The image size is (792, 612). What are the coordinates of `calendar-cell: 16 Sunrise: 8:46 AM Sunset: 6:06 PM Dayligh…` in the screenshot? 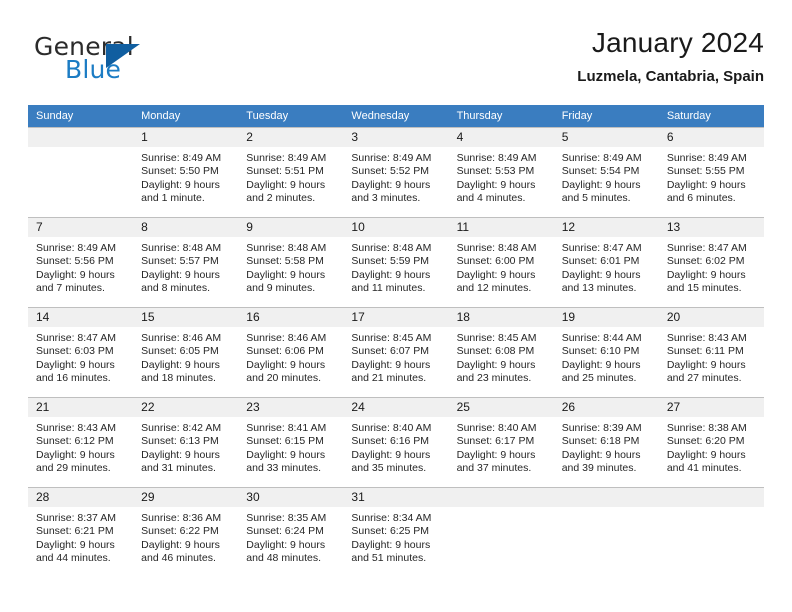 It's located at (291, 352).